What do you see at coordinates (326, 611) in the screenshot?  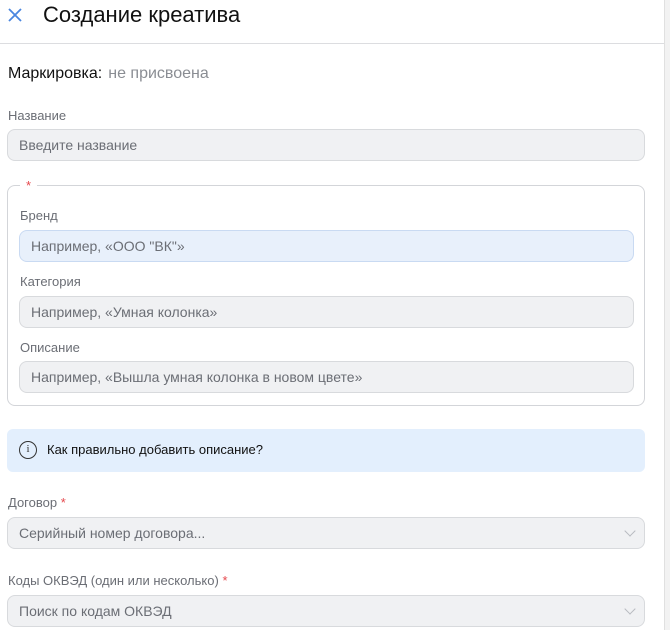 I see `okved-select: Поиск по кодам ОКВЭД` at bounding box center [326, 611].